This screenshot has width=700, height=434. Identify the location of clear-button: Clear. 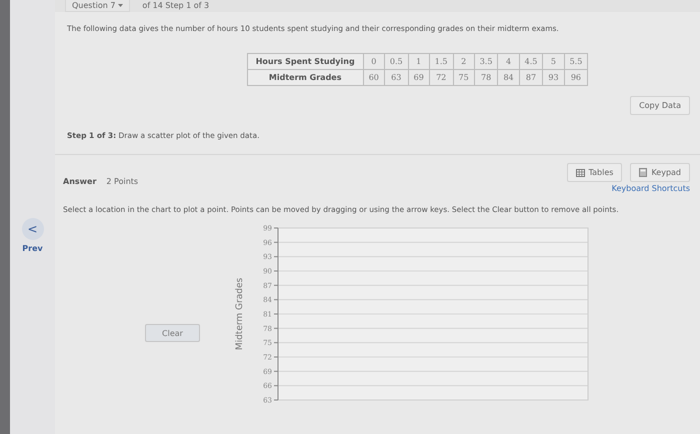
(172, 333).